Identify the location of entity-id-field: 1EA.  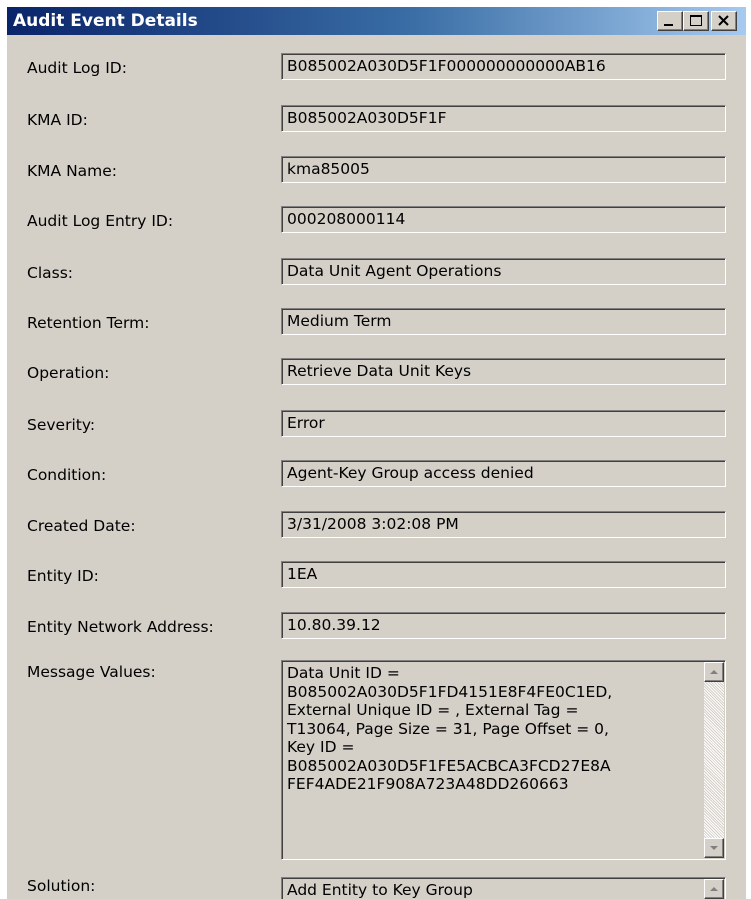
(503, 574).